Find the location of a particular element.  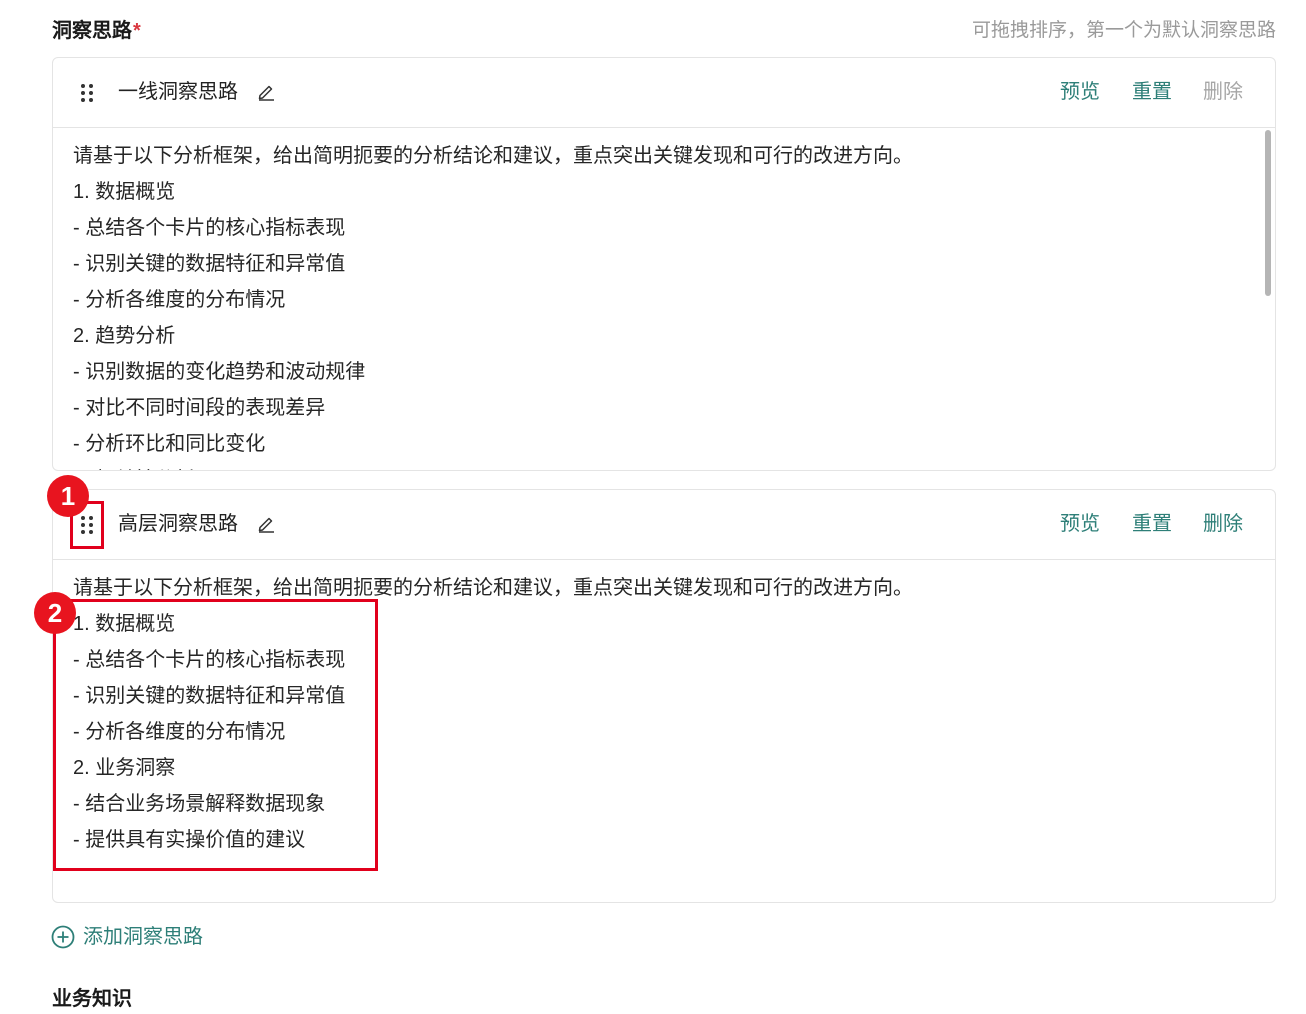

prompt-line: - 分析环比和同比变化 is located at coordinates (169, 444).